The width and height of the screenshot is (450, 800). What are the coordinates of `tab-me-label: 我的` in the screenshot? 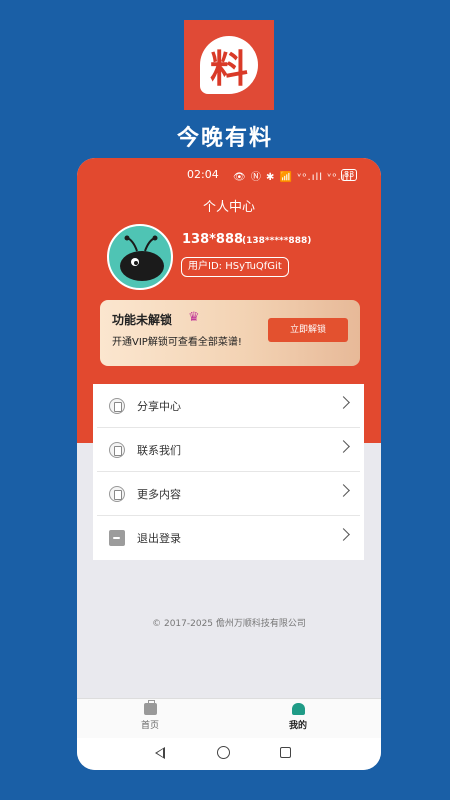 It's located at (297, 726).